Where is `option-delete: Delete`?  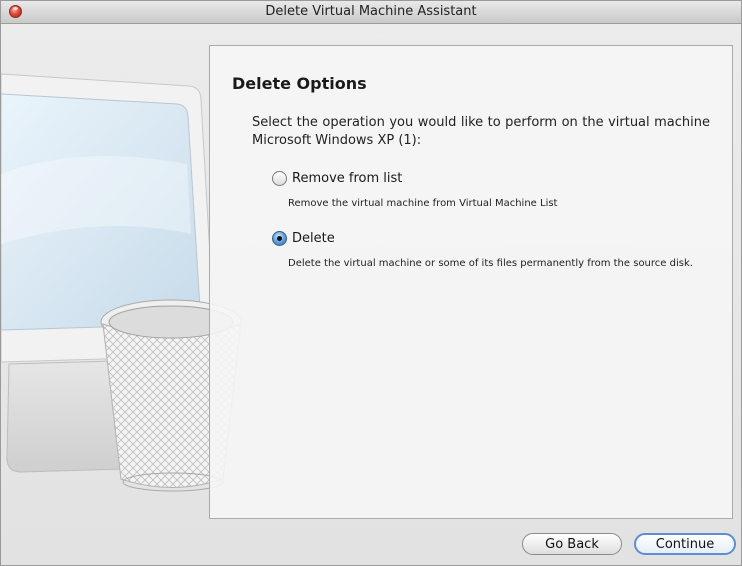
option-delete: Delete is located at coordinates (303, 238).